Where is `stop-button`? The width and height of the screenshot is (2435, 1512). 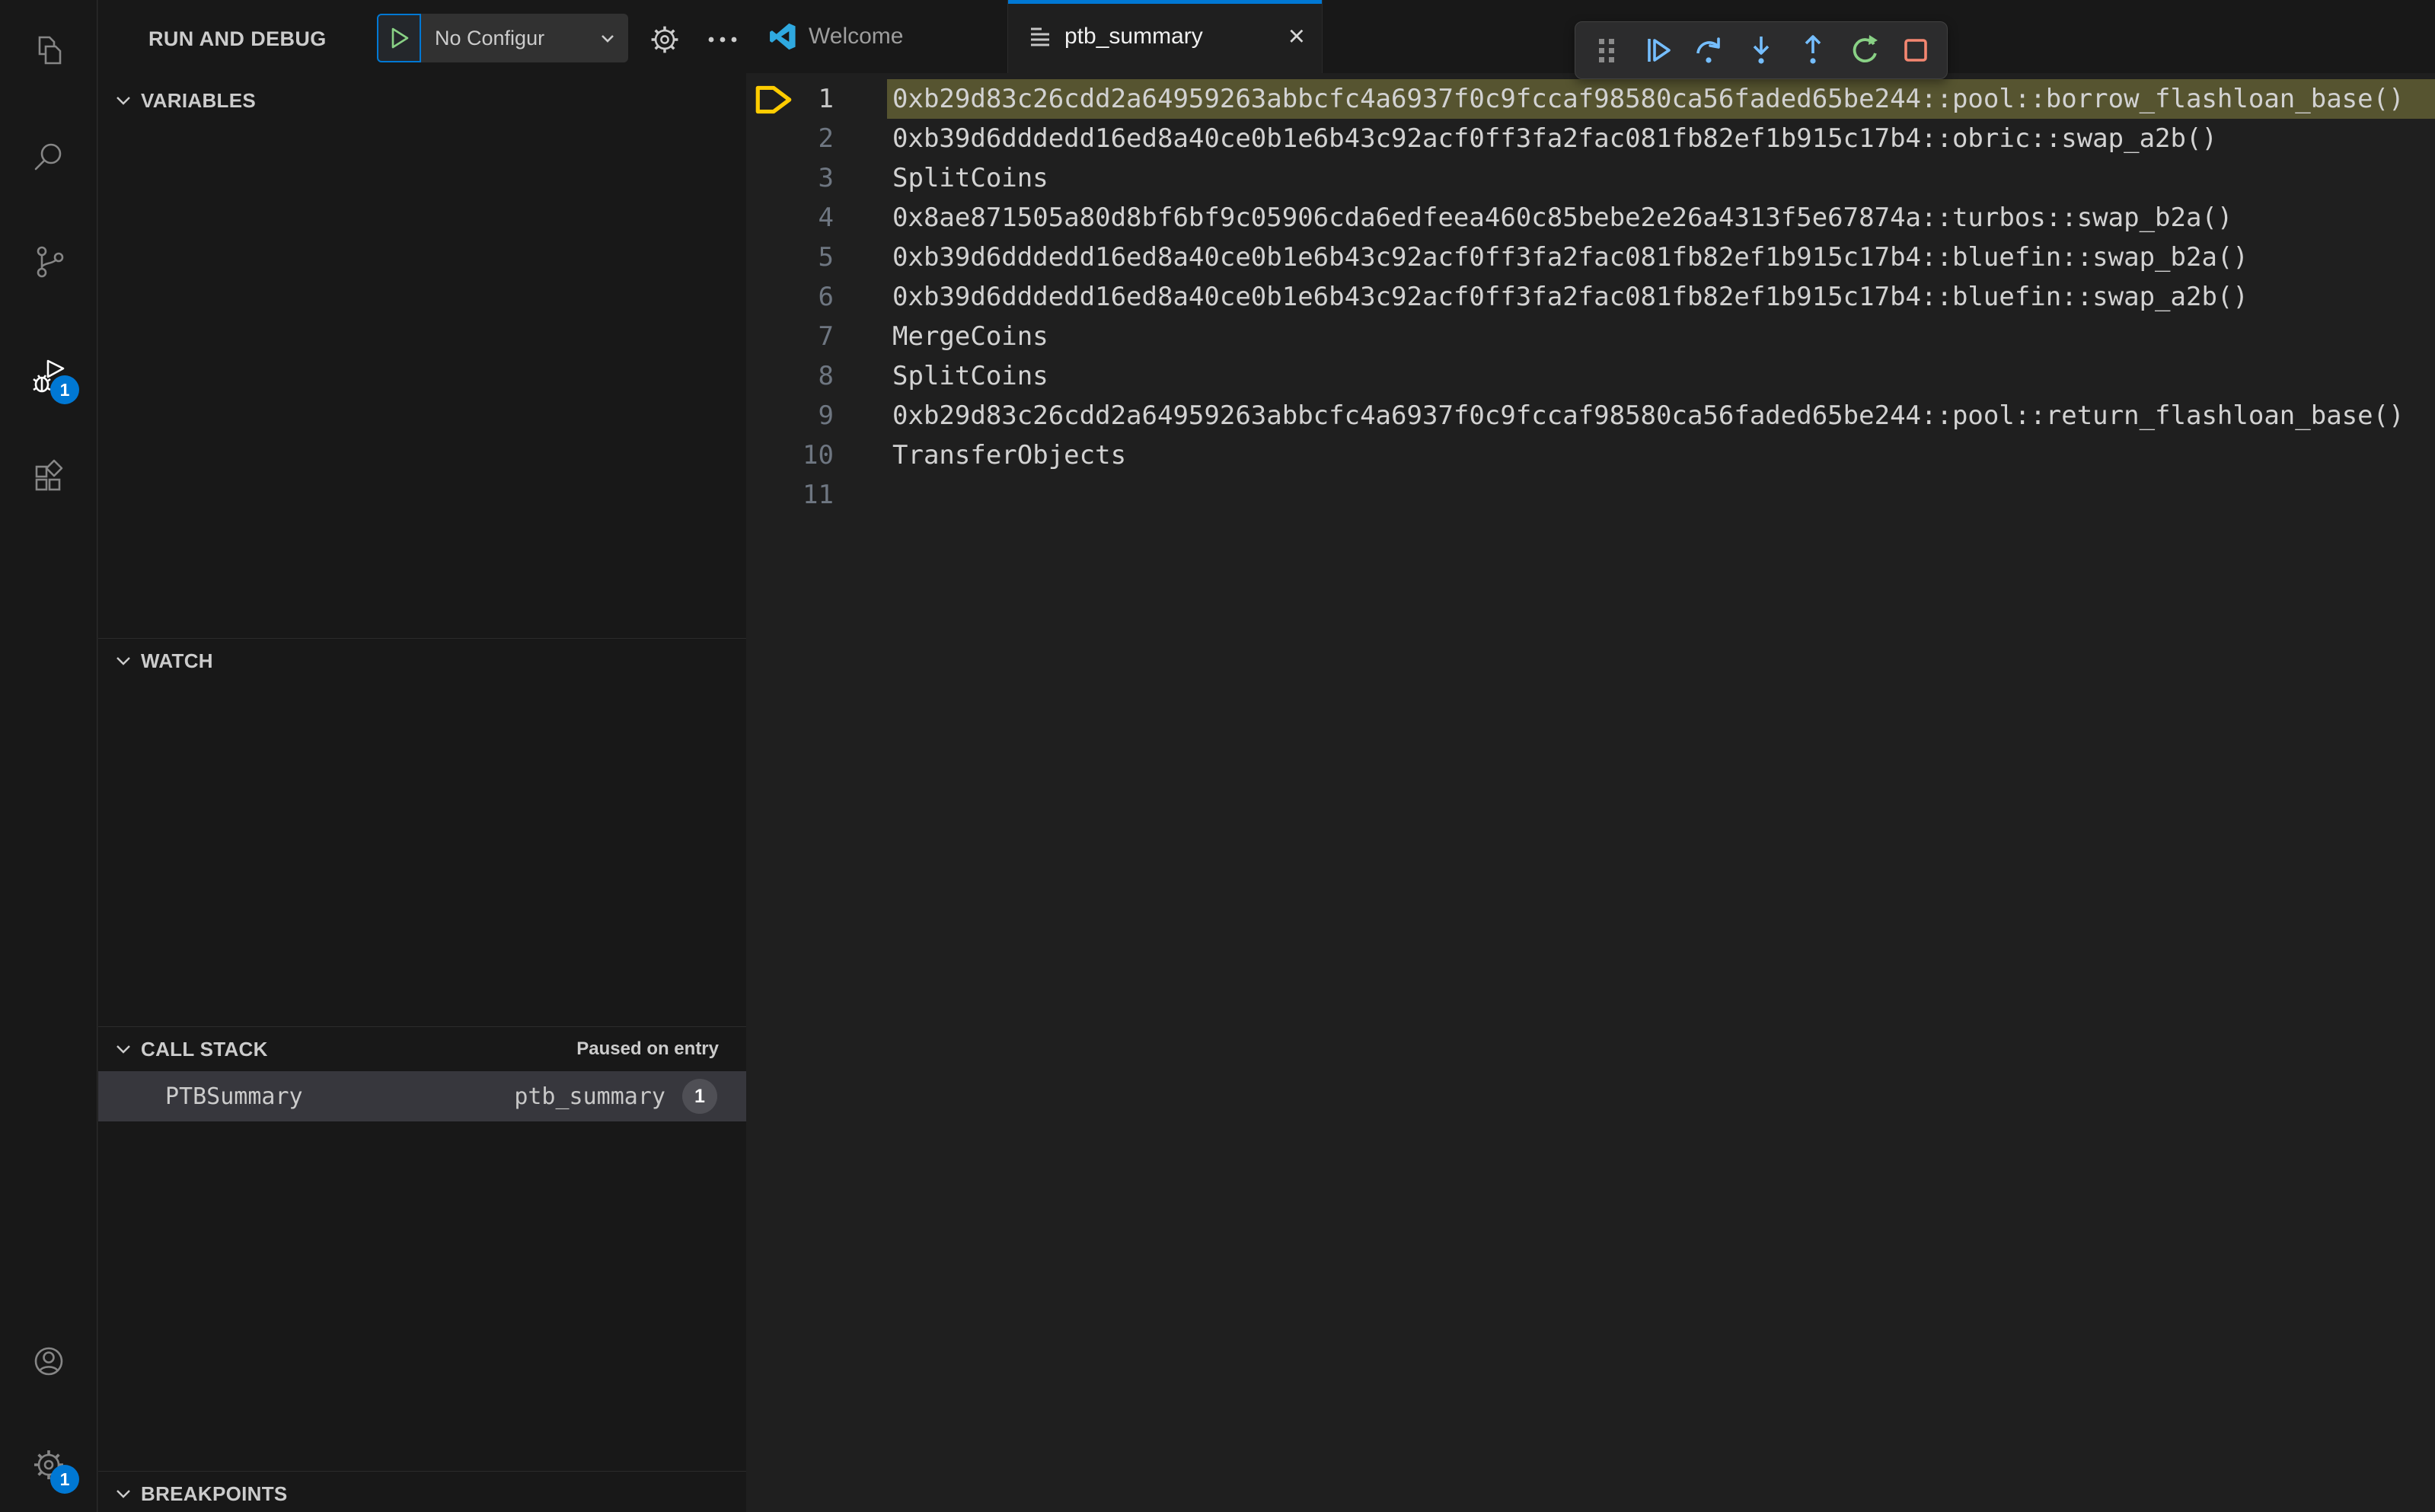
stop-button is located at coordinates (1915, 50).